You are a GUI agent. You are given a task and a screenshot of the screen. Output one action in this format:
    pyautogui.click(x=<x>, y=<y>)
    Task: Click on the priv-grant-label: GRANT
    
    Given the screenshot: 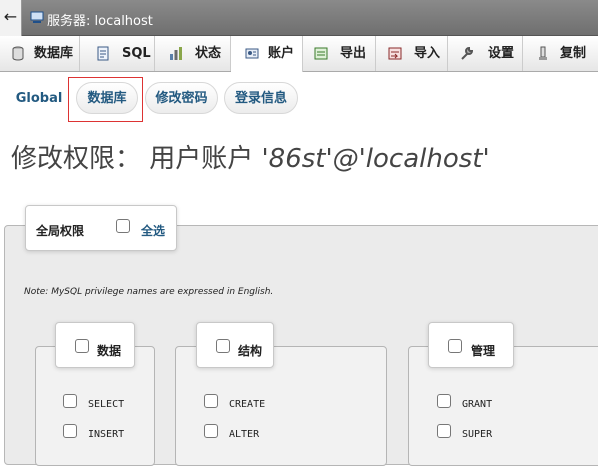 What is the action you would take?
    pyautogui.click(x=477, y=404)
    